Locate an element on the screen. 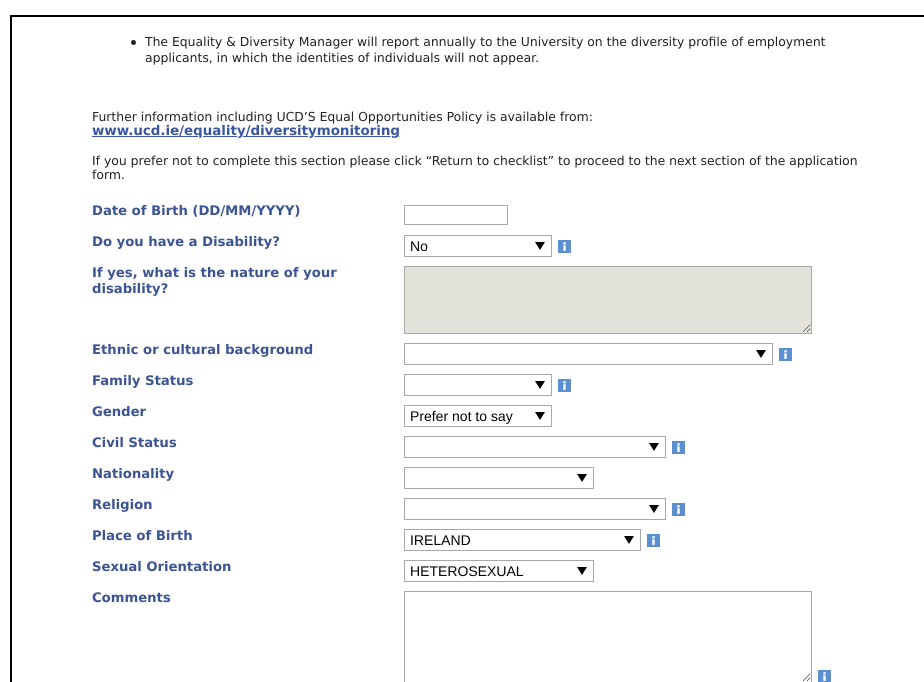 The height and width of the screenshot is (682, 924). dropdown: Prefer not to say is located at coordinates (478, 416).